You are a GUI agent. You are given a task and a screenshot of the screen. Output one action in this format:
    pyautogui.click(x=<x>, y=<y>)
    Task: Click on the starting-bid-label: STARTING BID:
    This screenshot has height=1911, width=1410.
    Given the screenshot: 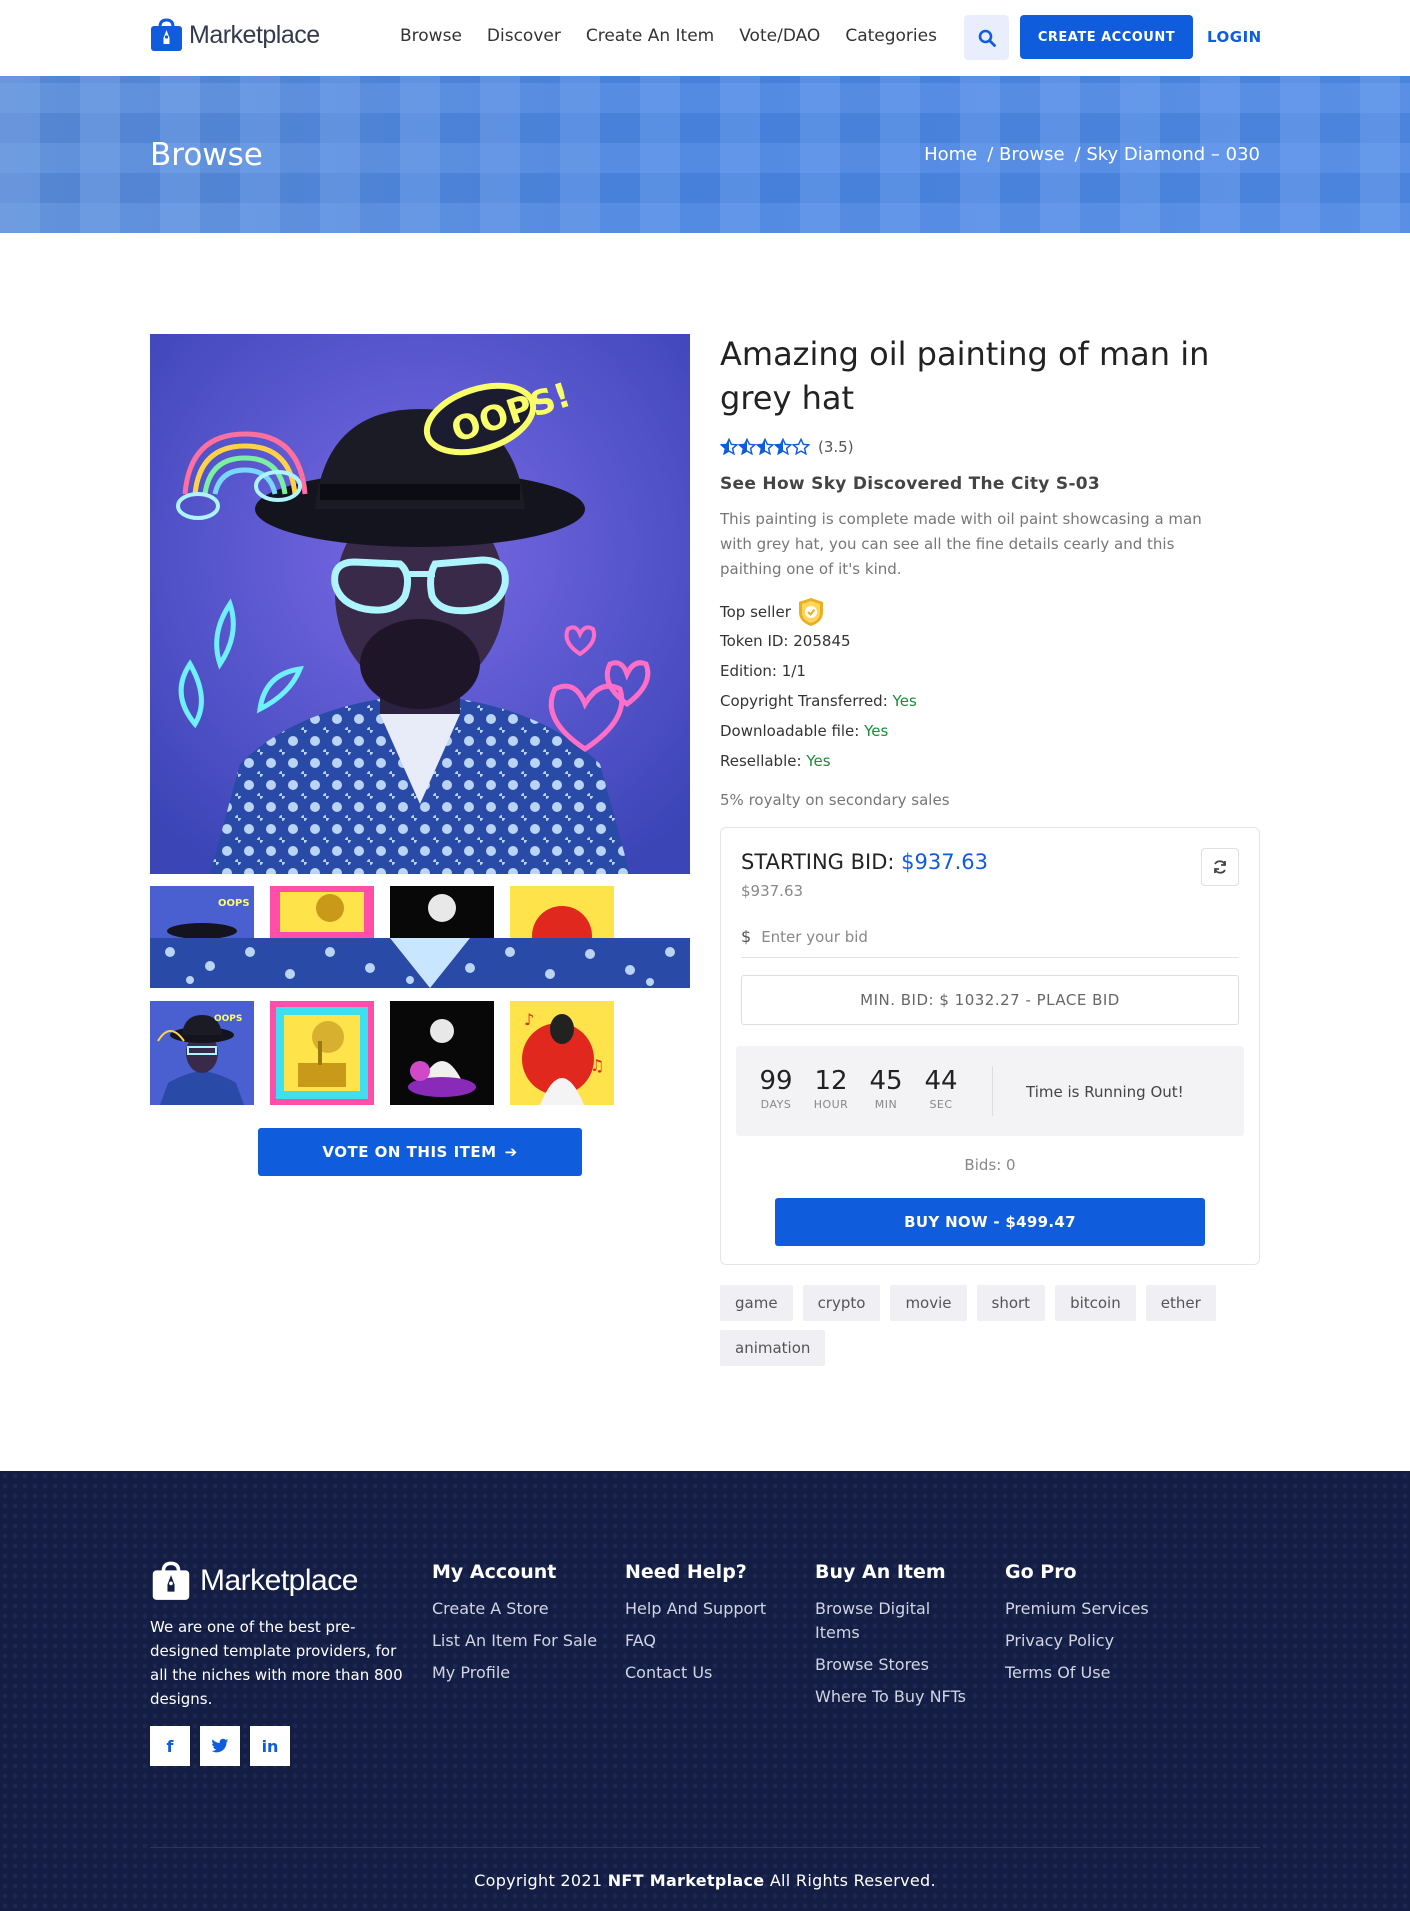 What is the action you would take?
    pyautogui.click(x=818, y=862)
    